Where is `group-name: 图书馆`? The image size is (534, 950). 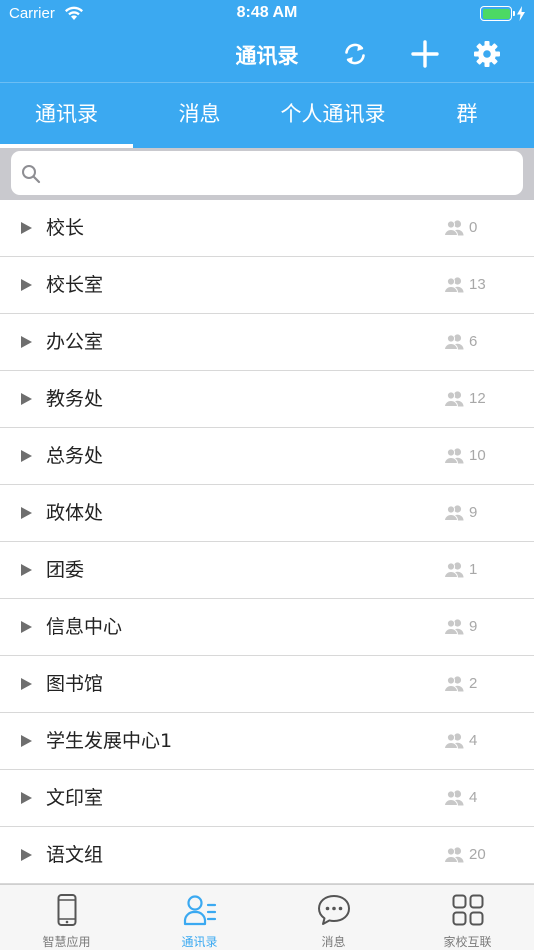 group-name: 图书馆 is located at coordinates (75, 684).